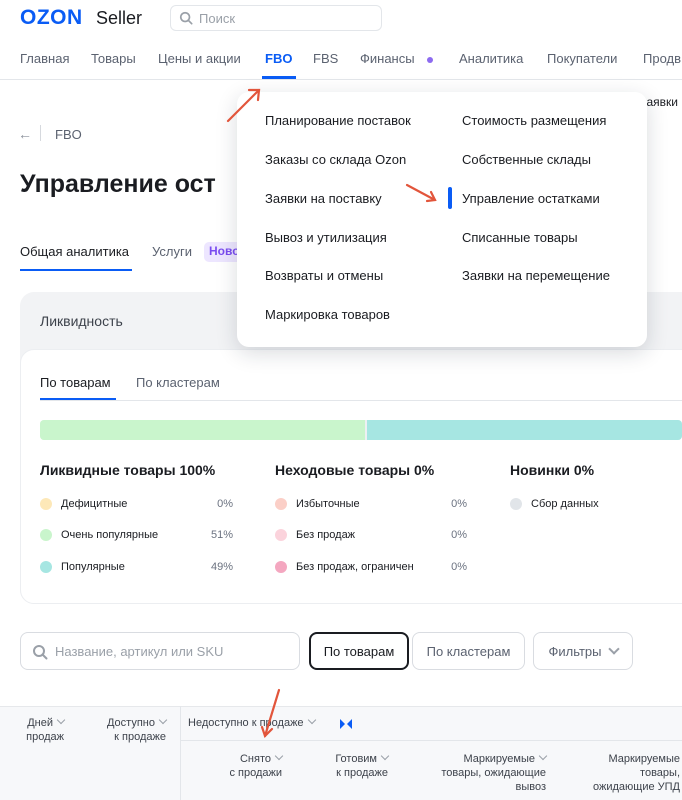  What do you see at coordinates (582, 58) in the screenshot?
I see `nav-item-customers: Покупатели` at bounding box center [582, 58].